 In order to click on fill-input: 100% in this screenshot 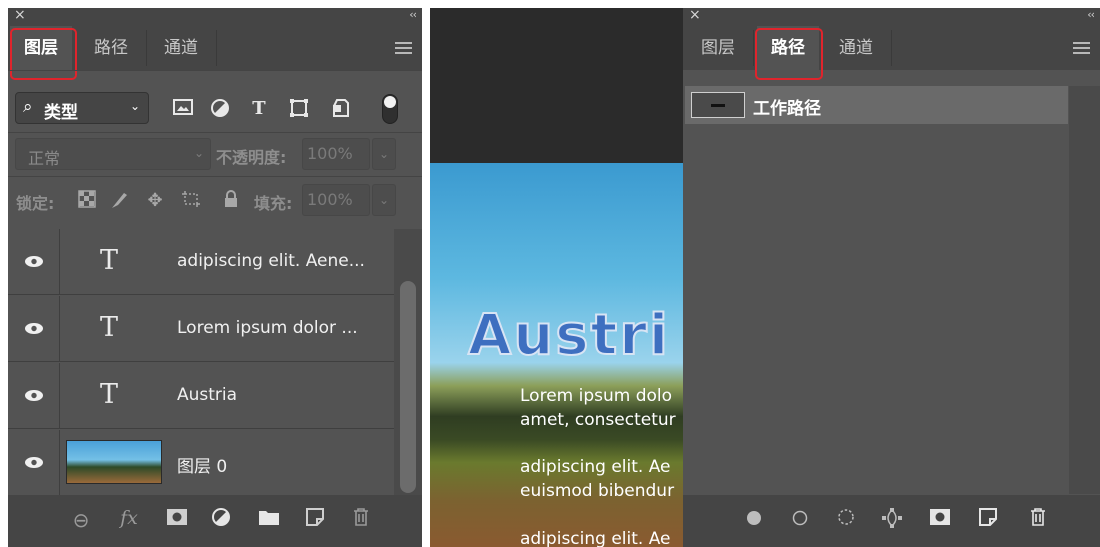, I will do `click(336, 200)`.